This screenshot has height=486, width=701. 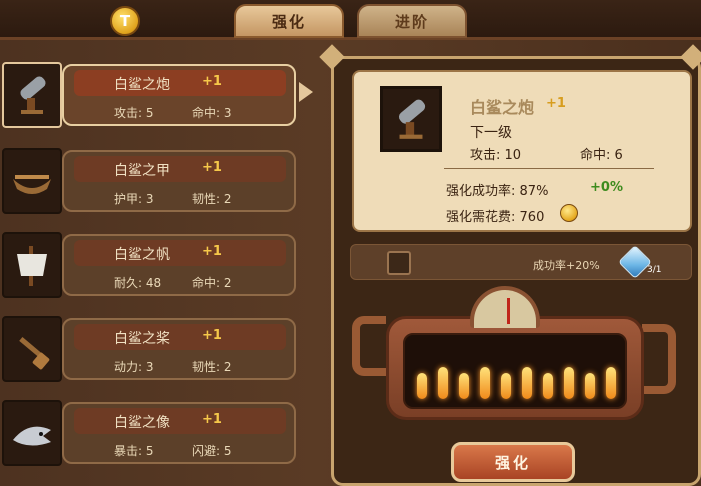 What do you see at coordinates (142, 171) in the screenshot?
I see `item-name: 白鲨之甲` at bounding box center [142, 171].